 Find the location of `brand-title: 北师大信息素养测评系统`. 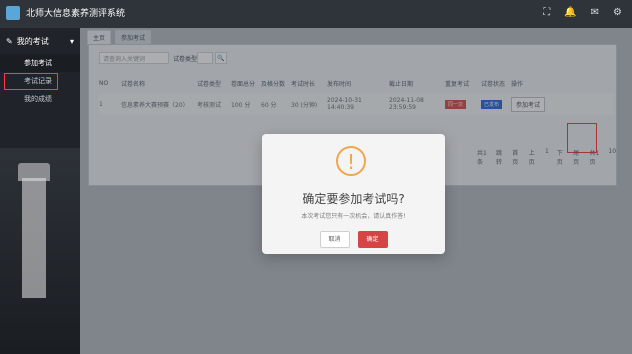

brand-title: 北师大信息素养测评系统 is located at coordinates (76, 14).